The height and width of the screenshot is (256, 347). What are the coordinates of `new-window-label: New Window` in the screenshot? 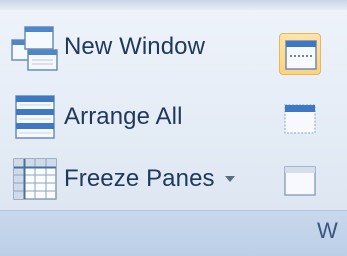 It's located at (135, 46).